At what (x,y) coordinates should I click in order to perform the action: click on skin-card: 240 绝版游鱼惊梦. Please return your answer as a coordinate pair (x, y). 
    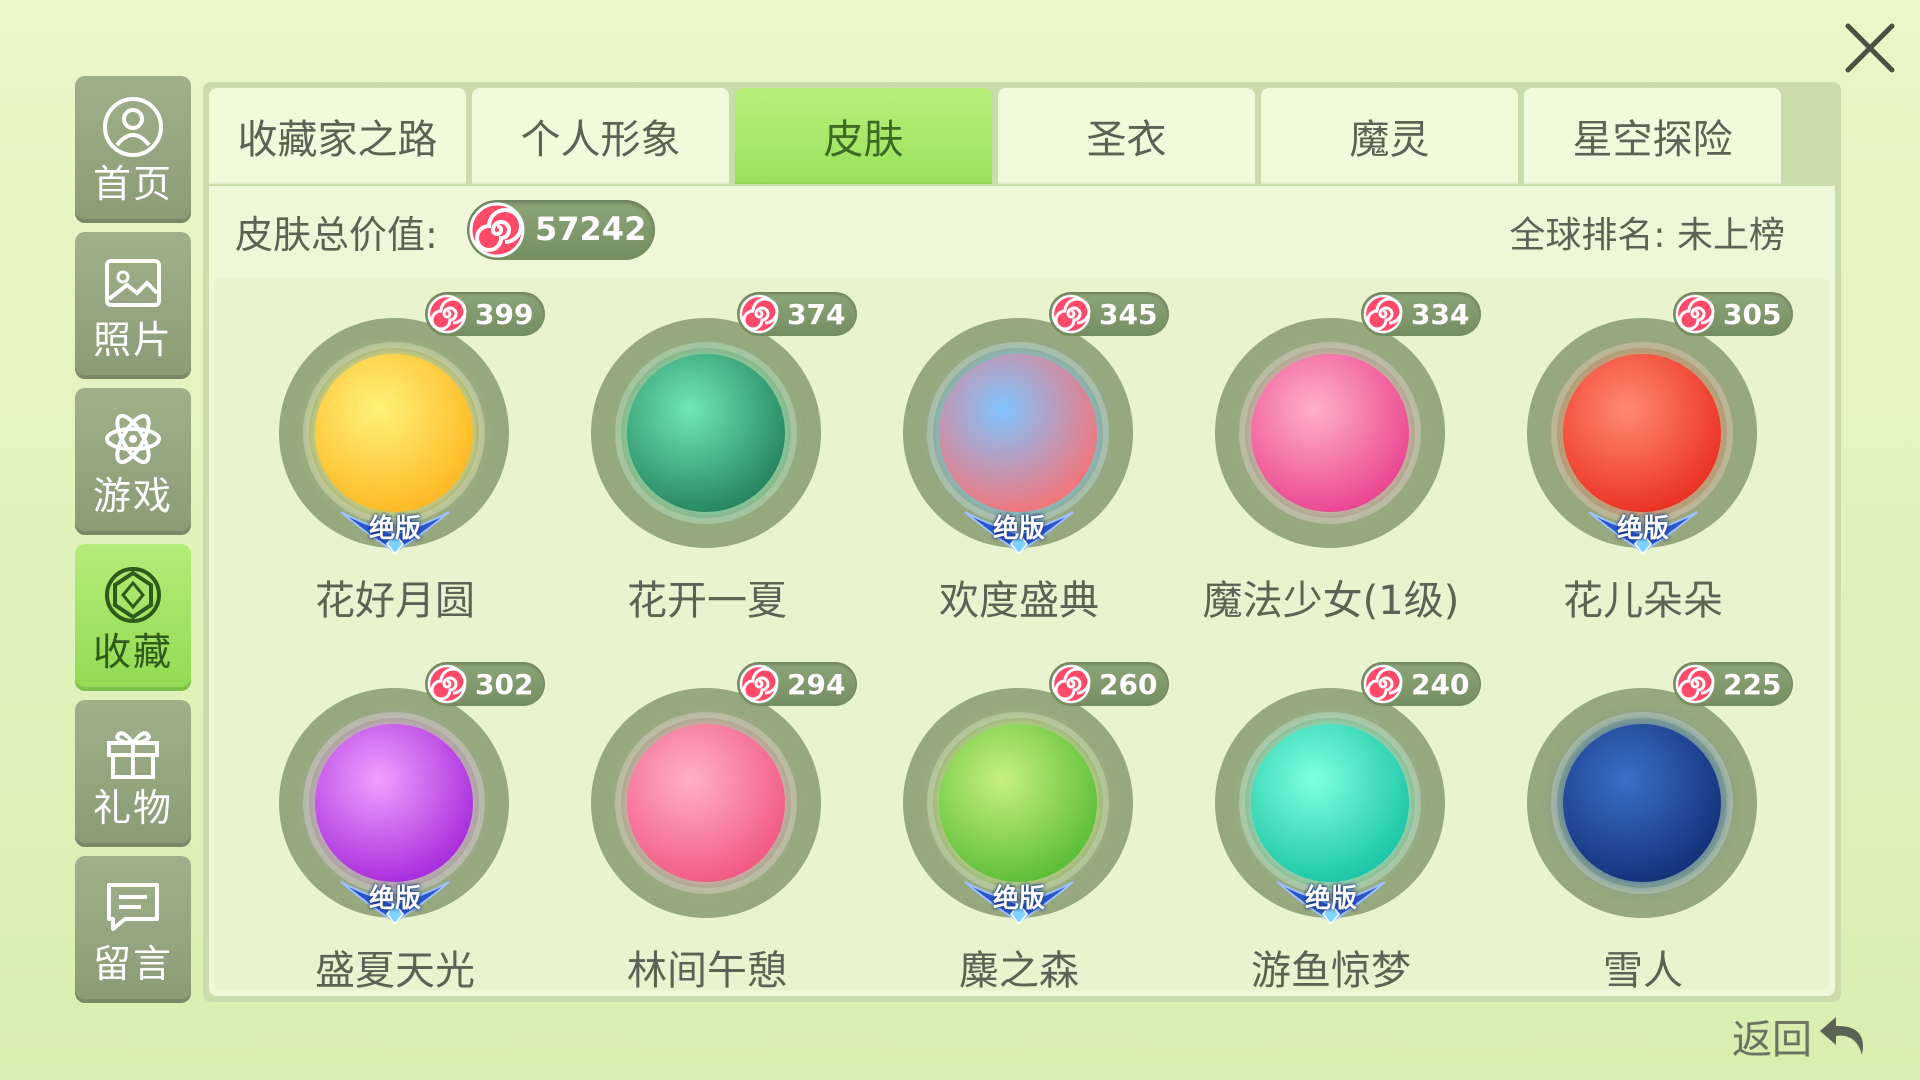
    Looking at the image, I should click on (1326, 832).